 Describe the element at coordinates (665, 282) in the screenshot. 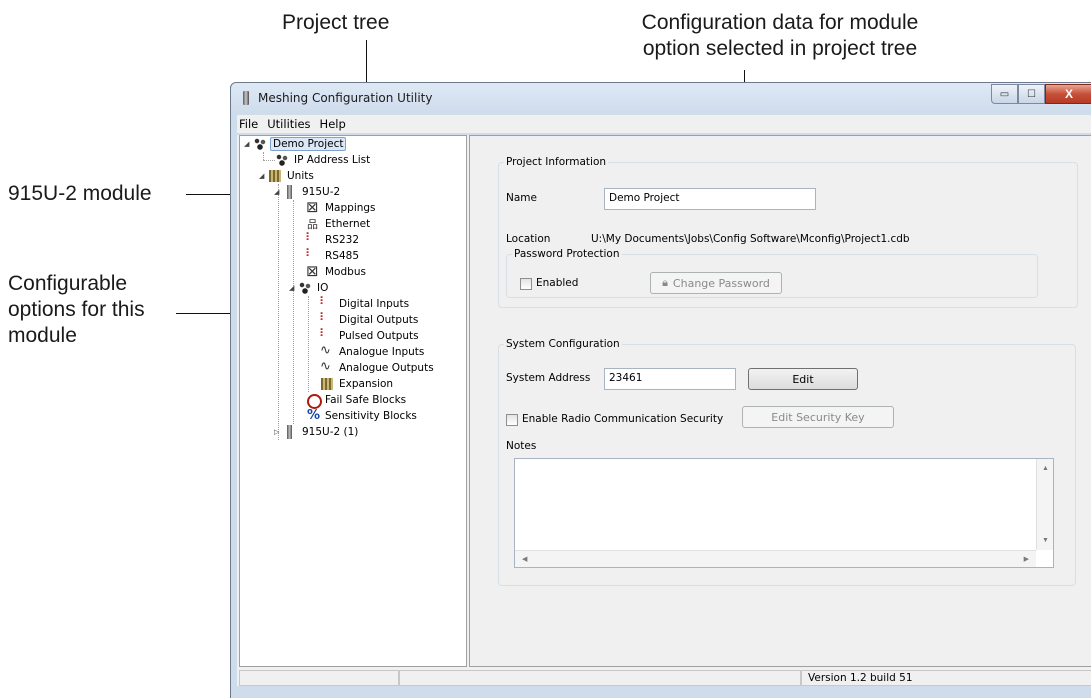

I see `lock-icon: 🔒︎` at that location.